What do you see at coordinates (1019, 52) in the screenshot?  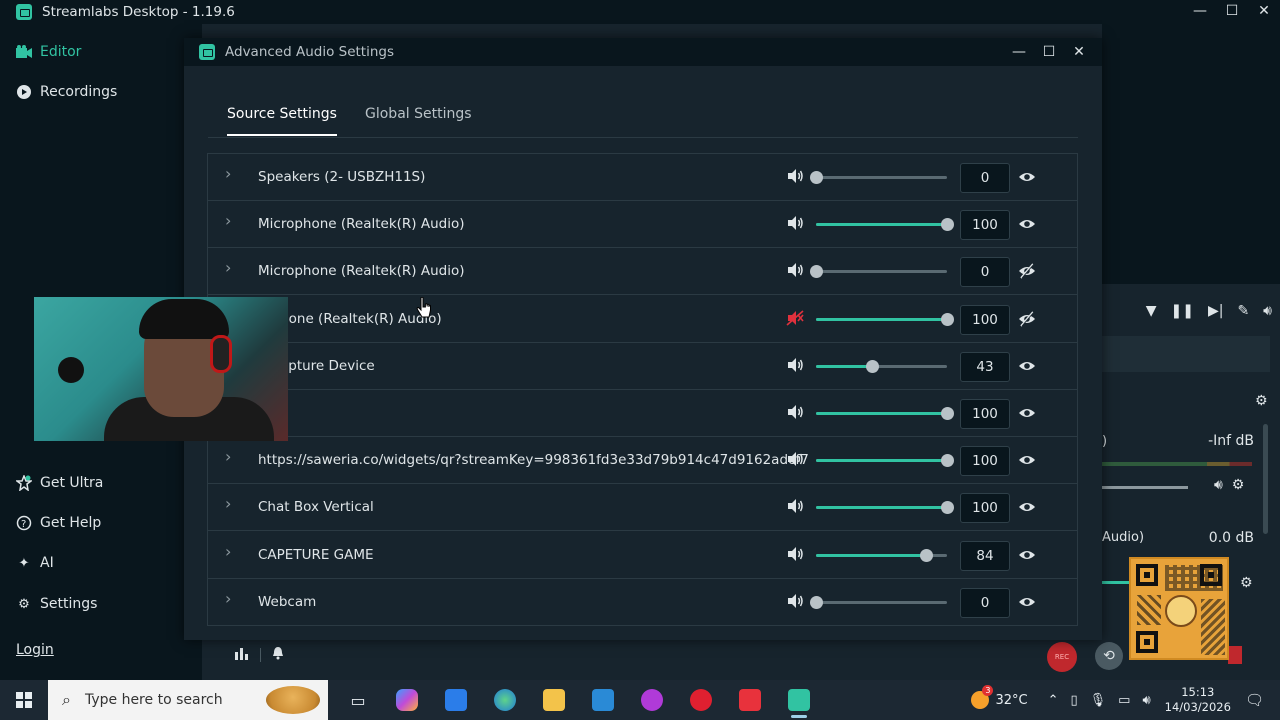 I see `dialog-minimize-button: —` at bounding box center [1019, 52].